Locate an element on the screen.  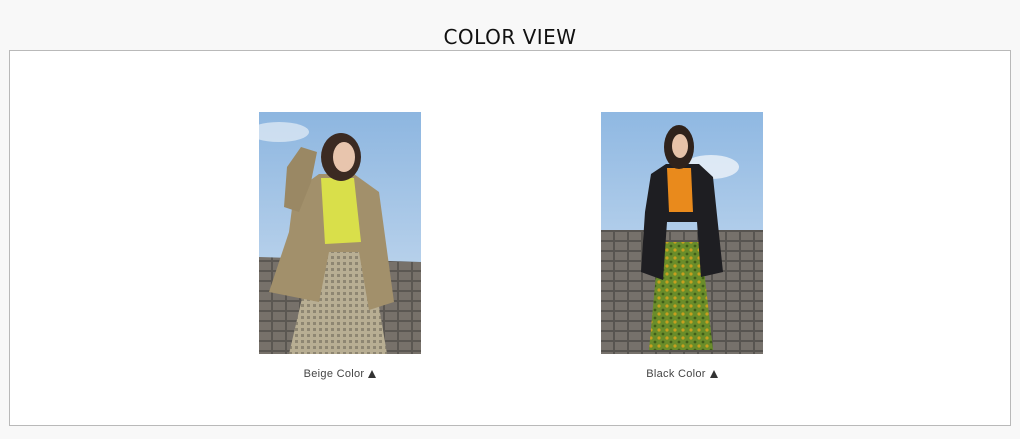
beige-color-caption: Beige Color is located at coordinates (340, 374).